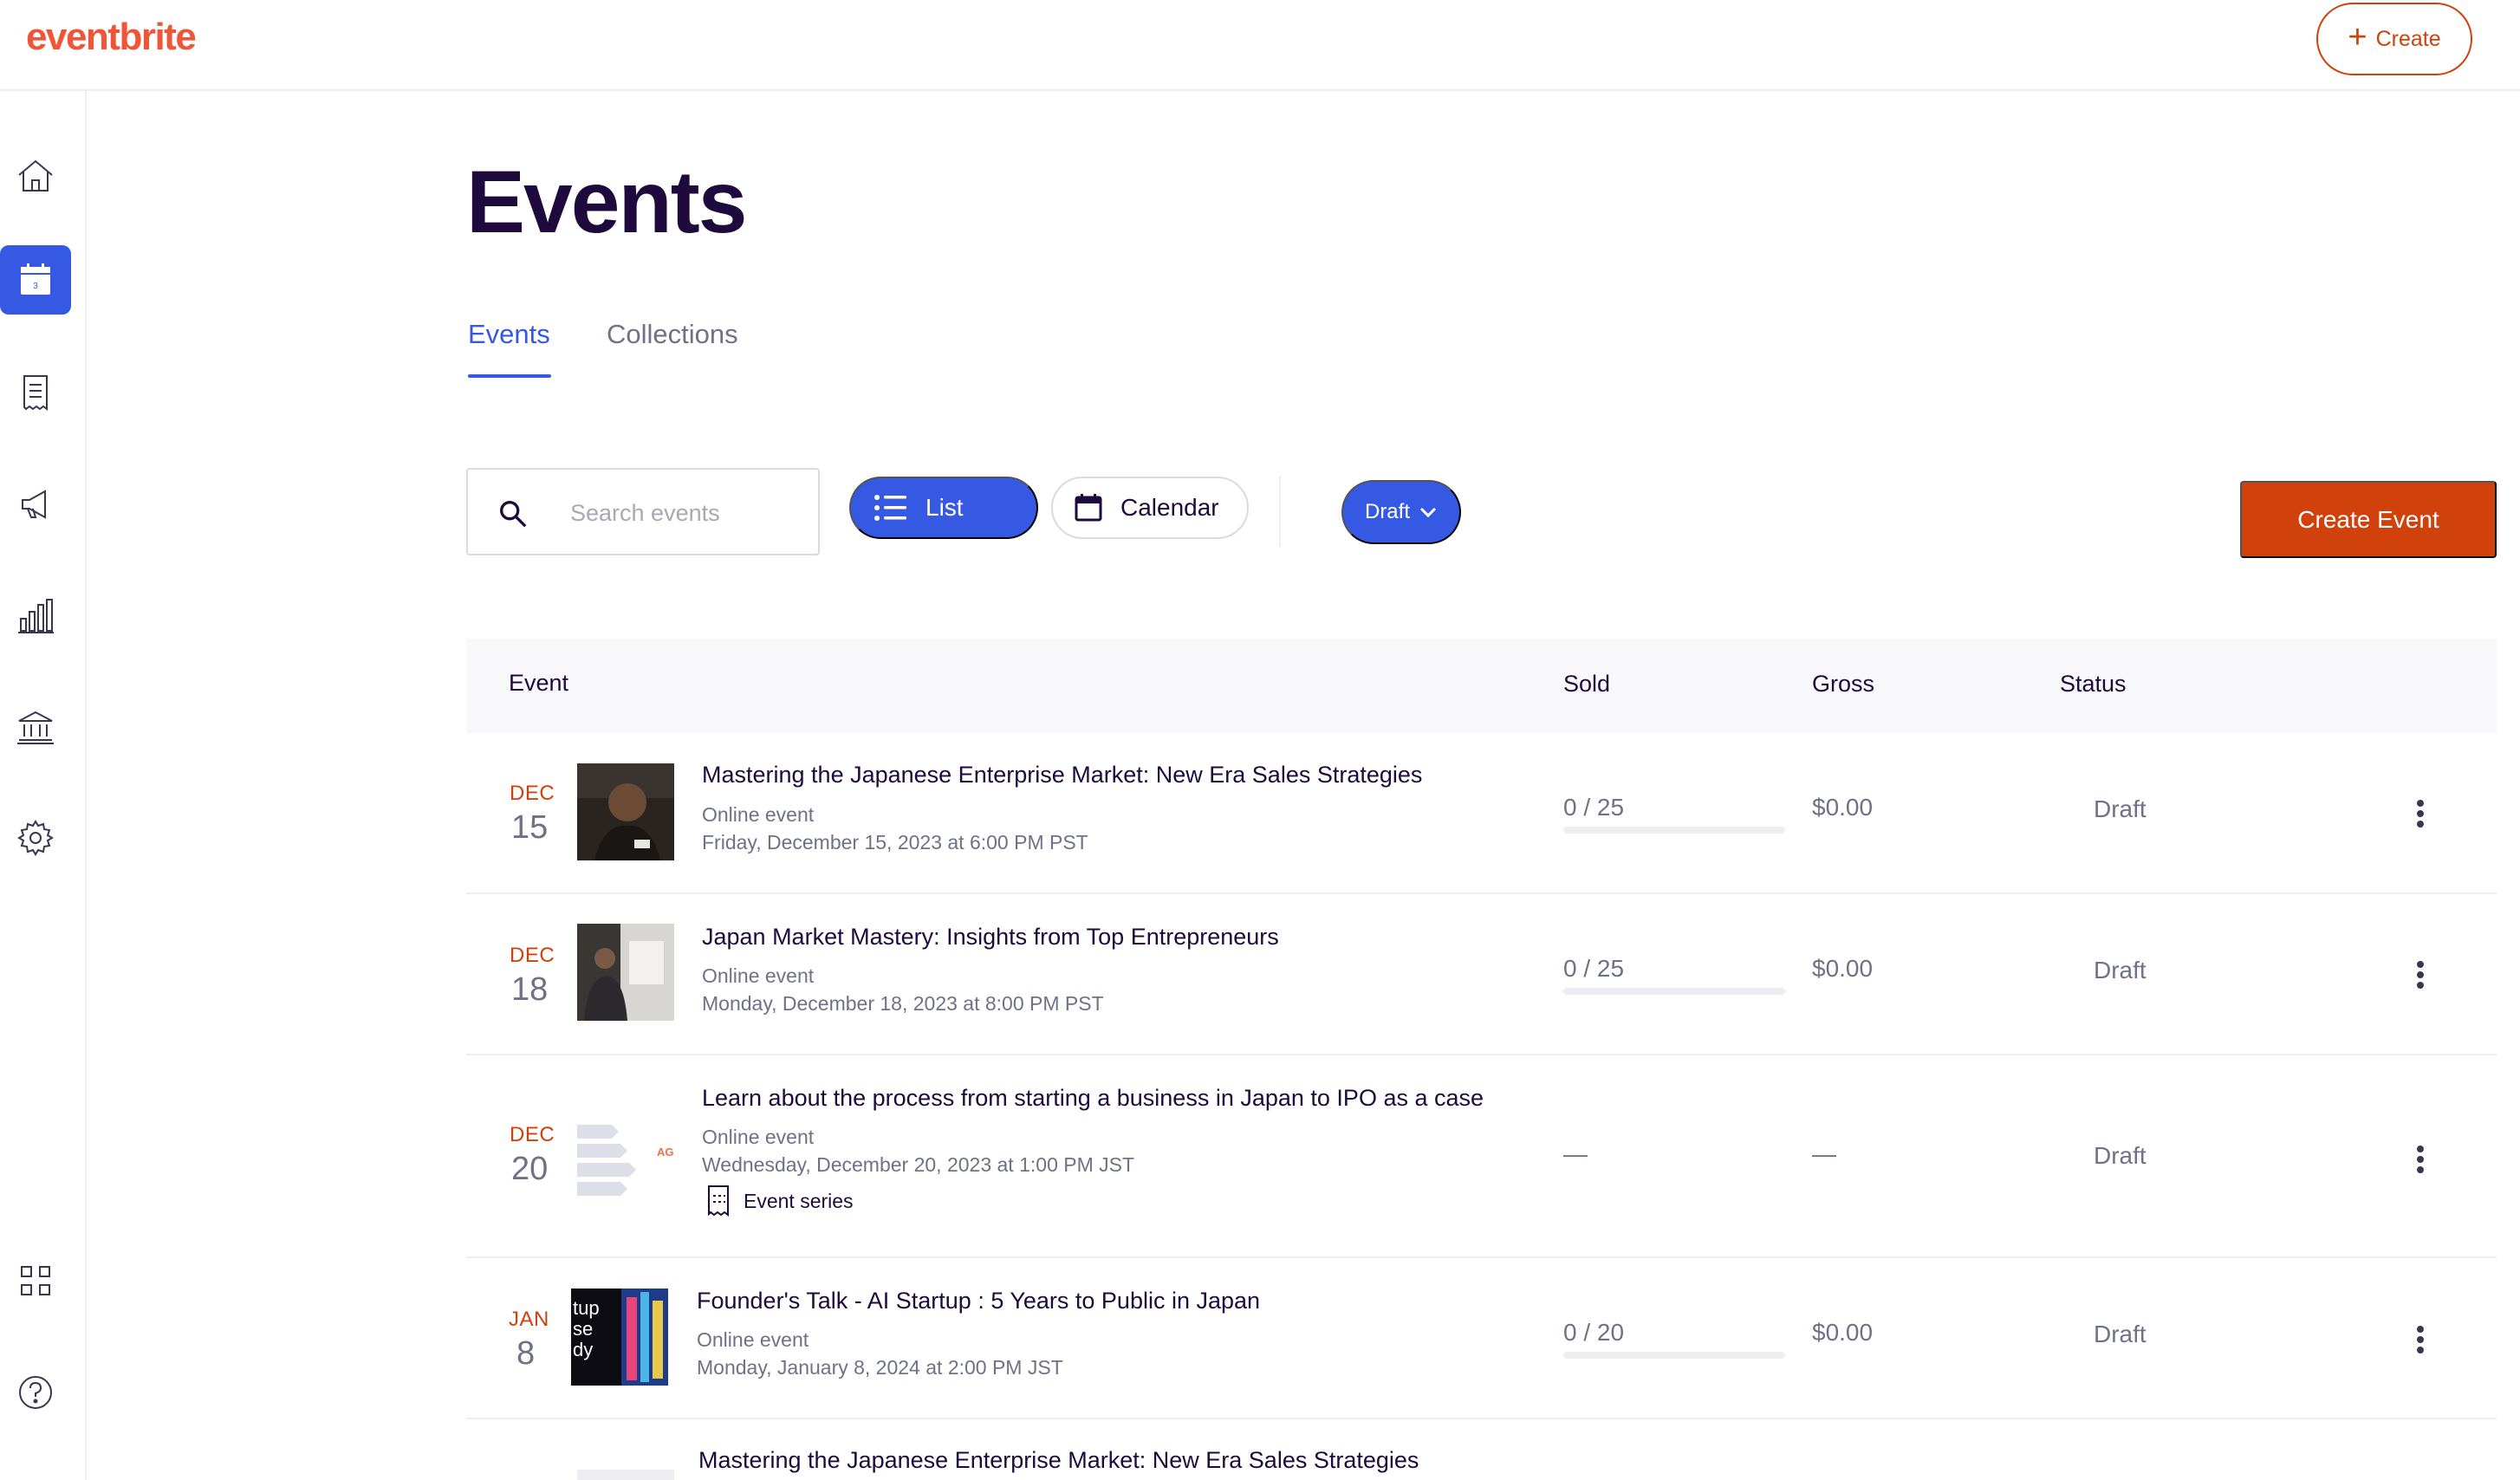  I want to click on event-series-label: Event series, so click(799, 1200).